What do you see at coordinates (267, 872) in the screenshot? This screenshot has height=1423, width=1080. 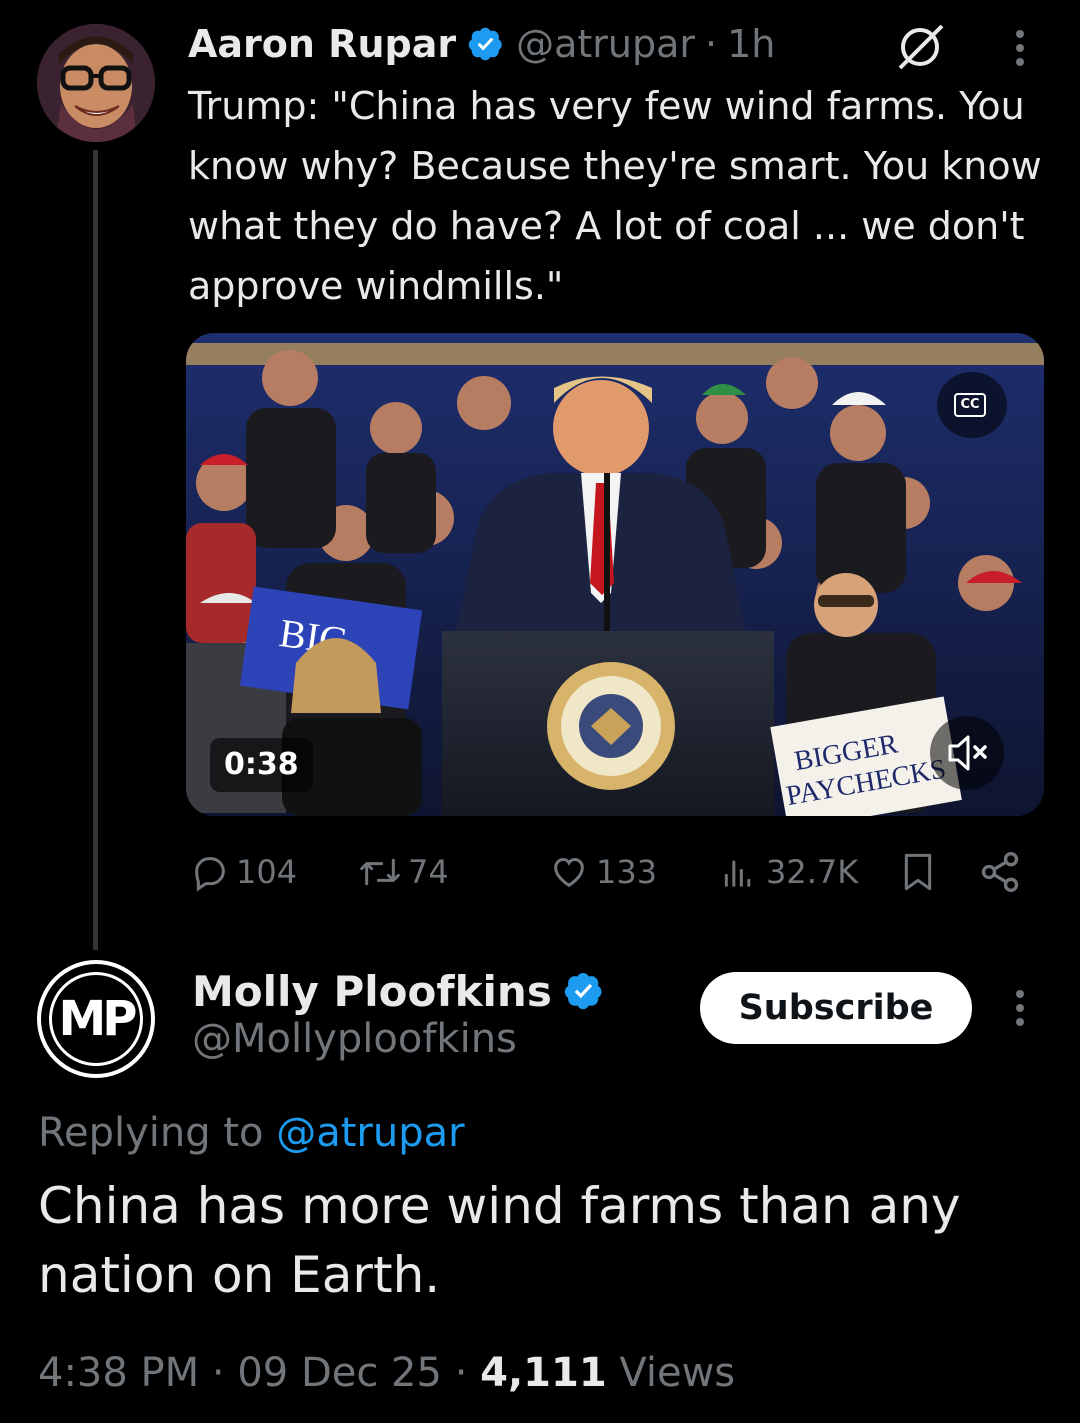 I see `reply-count: 104` at bounding box center [267, 872].